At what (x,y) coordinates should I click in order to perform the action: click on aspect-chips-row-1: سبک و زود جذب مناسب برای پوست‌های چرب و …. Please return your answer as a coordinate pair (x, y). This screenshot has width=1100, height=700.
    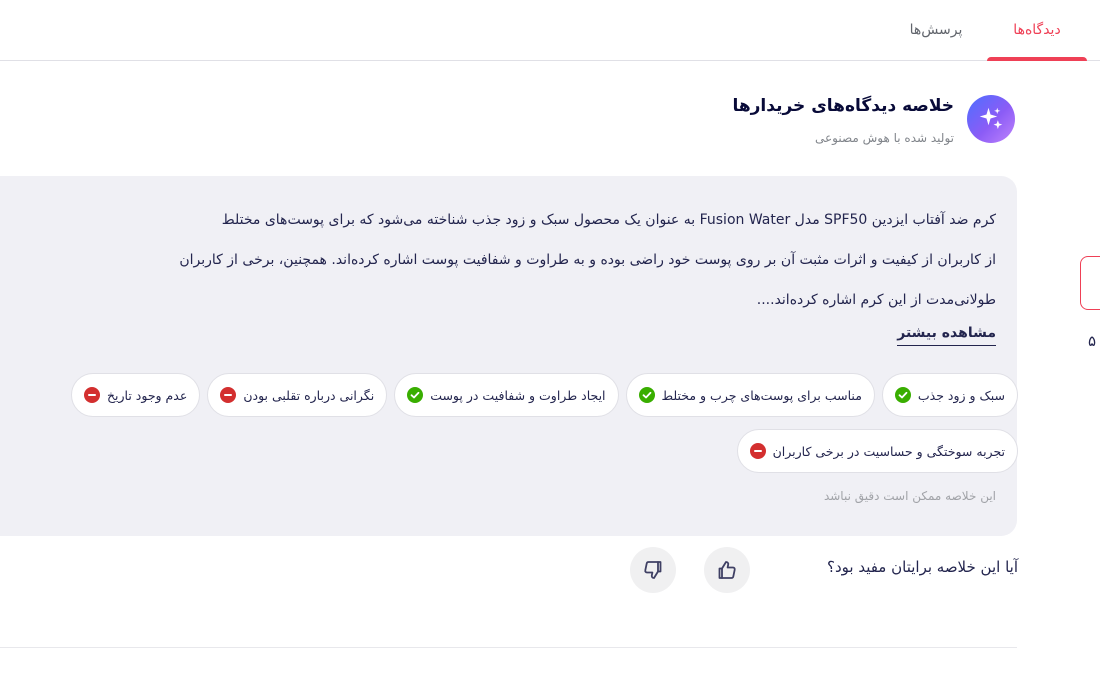
    Looking at the image, I should click on (509, 395).